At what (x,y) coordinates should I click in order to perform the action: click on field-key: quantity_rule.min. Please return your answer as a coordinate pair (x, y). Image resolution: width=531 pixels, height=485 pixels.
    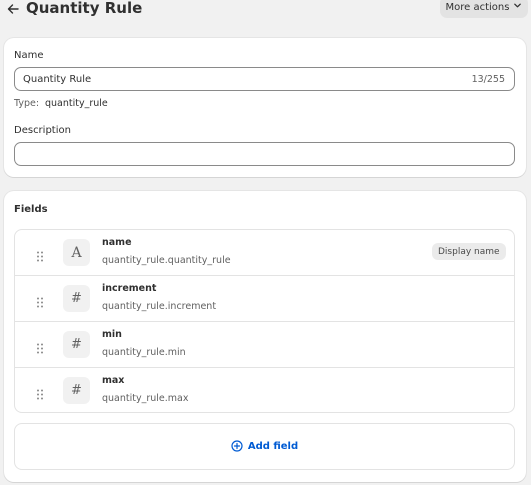
    Looking at the image, I should click on (144, 352).